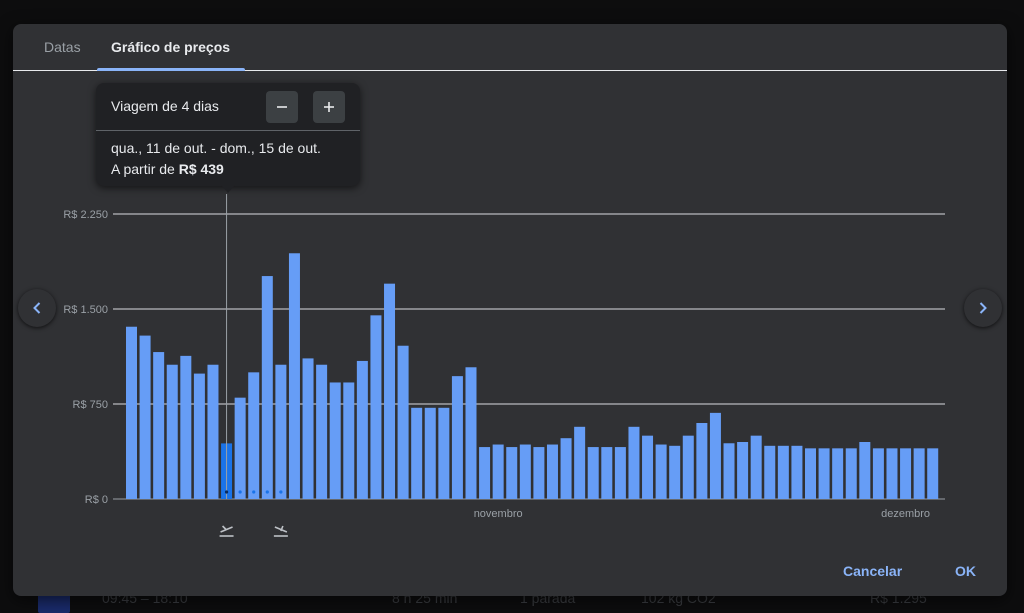 This screenshot has width=1024, height=613. Describe the element at coordinates (226, 531) in the screenshot. I see `flight-takeoff-icon` at that location.